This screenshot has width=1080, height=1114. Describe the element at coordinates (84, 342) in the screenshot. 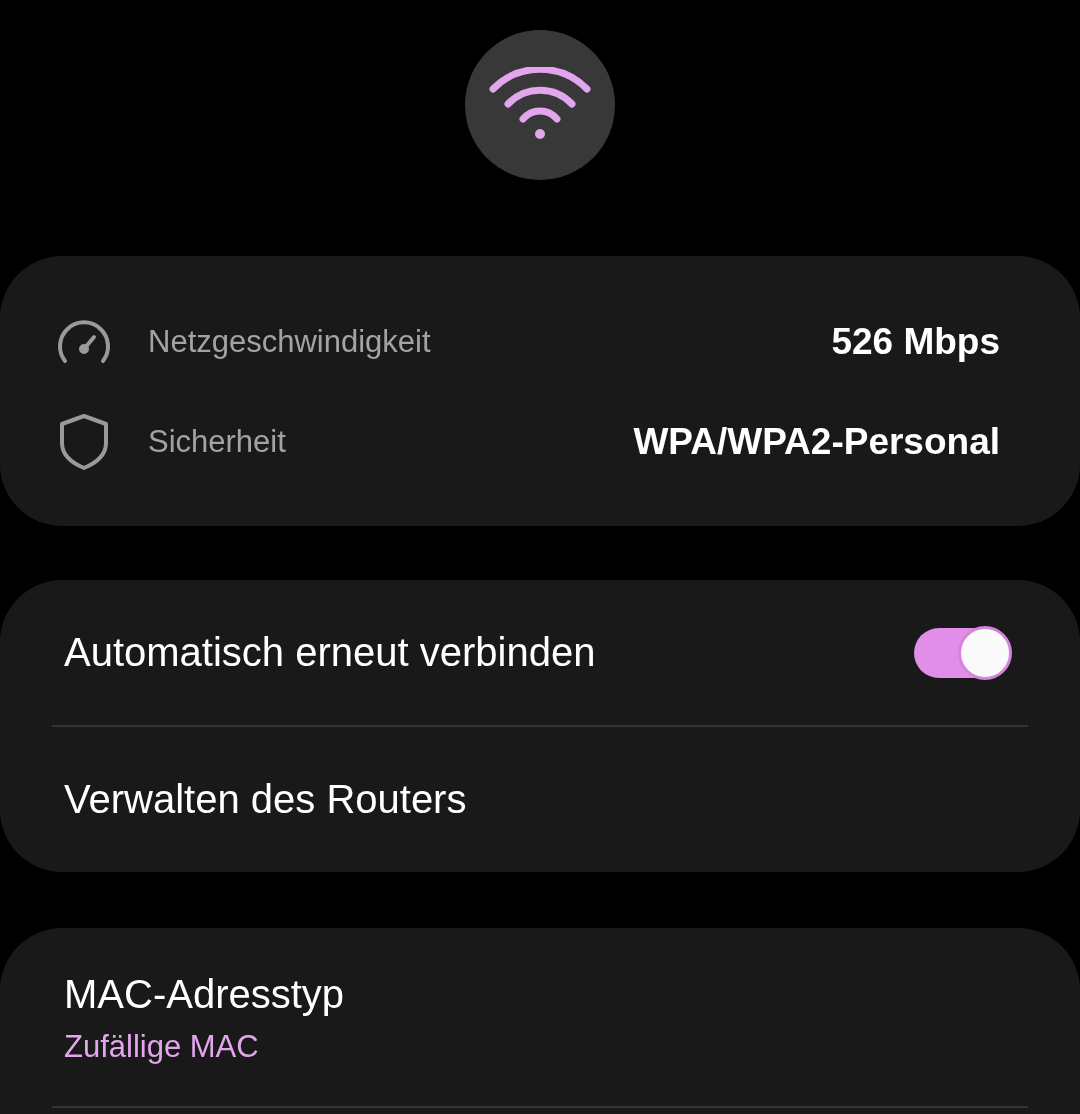

I see `speedometer-icon` at that location.